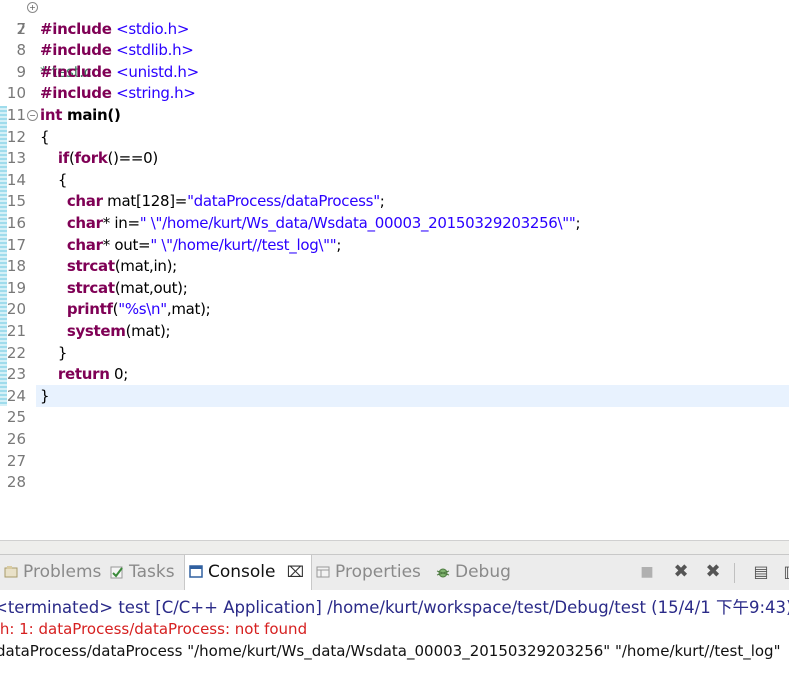 This screenshot has height=679, width=789. I want to click on line-number: 26, so click(16, 439).